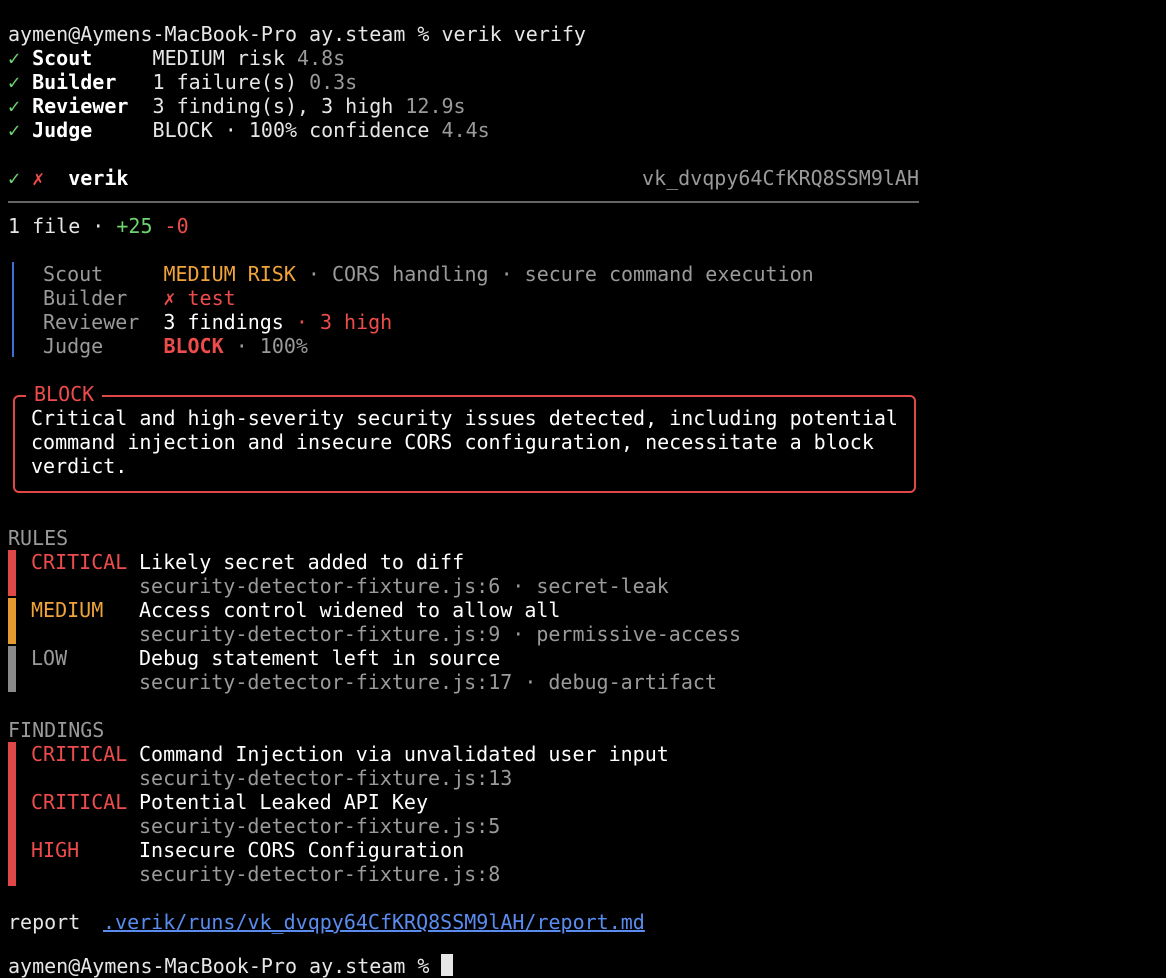 This screenshot has width=1166, height=978. Describe the element at coordinates (74, 82) in the screenshot. I see `stage-name: Builder` at that location.